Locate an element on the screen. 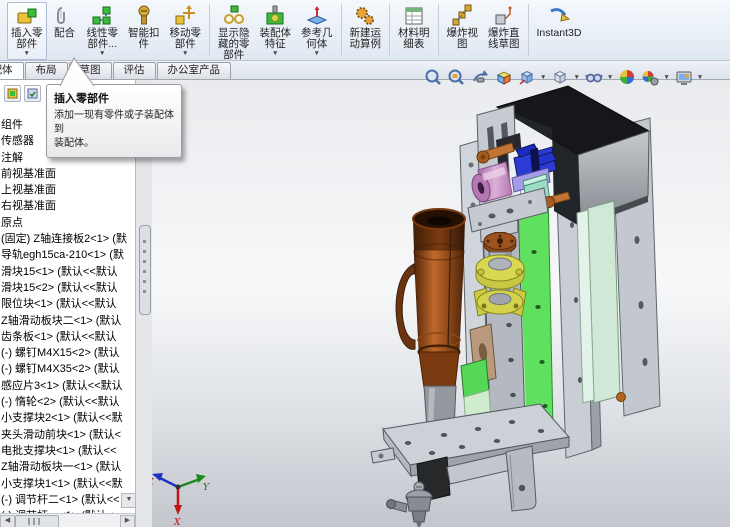 The image size is (730, 527). smart-fasteners-icon is located at coordinates (144, 15).